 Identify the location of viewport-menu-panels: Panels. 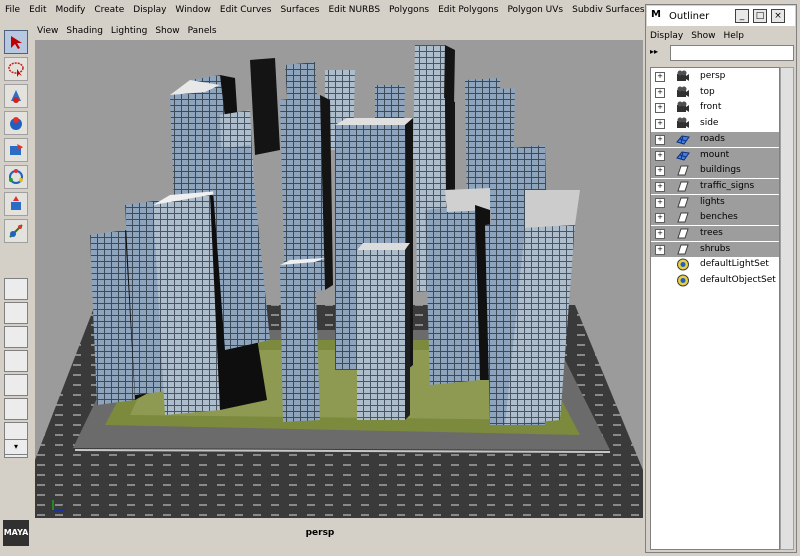
(202, 31).